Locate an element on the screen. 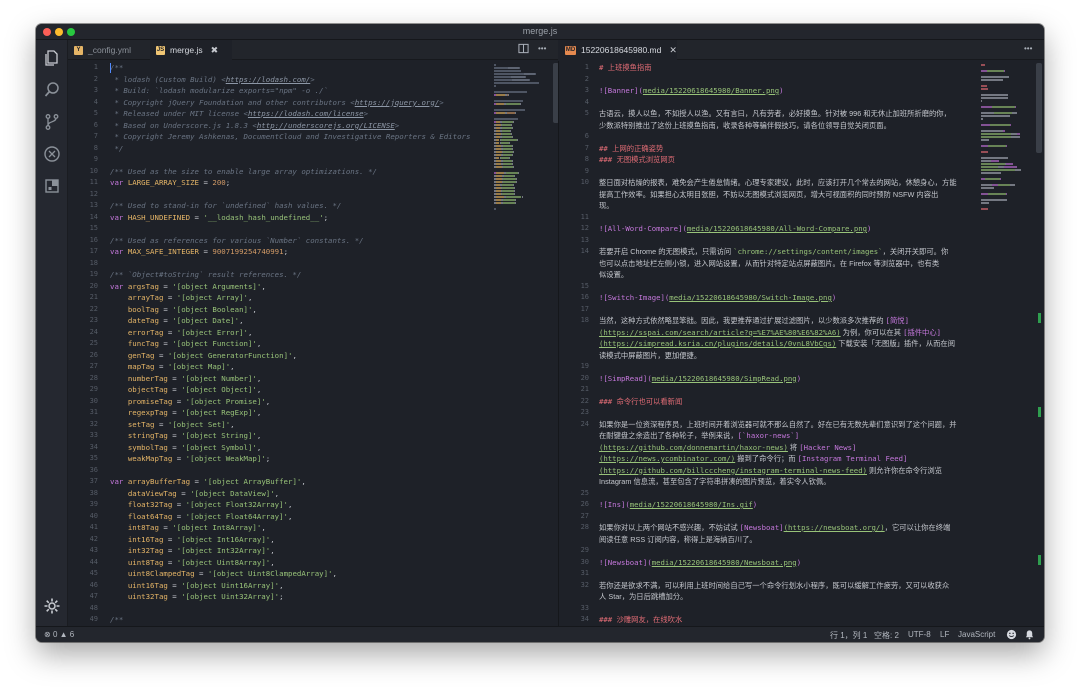 The width and height of the screenshot is (1080, 689). markdown-token: ![All-Word-Compare]( is located at coordinates (643, 228).